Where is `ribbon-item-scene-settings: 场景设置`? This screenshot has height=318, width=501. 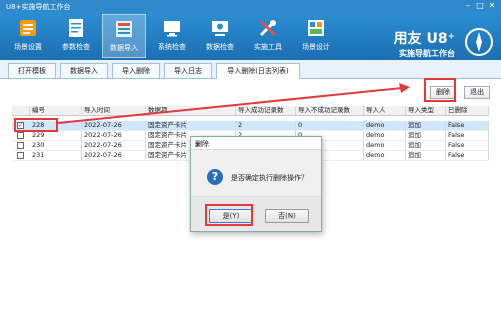 ribbon-item-scene-settings: 场景设置 is located at coordinates (28, 36).